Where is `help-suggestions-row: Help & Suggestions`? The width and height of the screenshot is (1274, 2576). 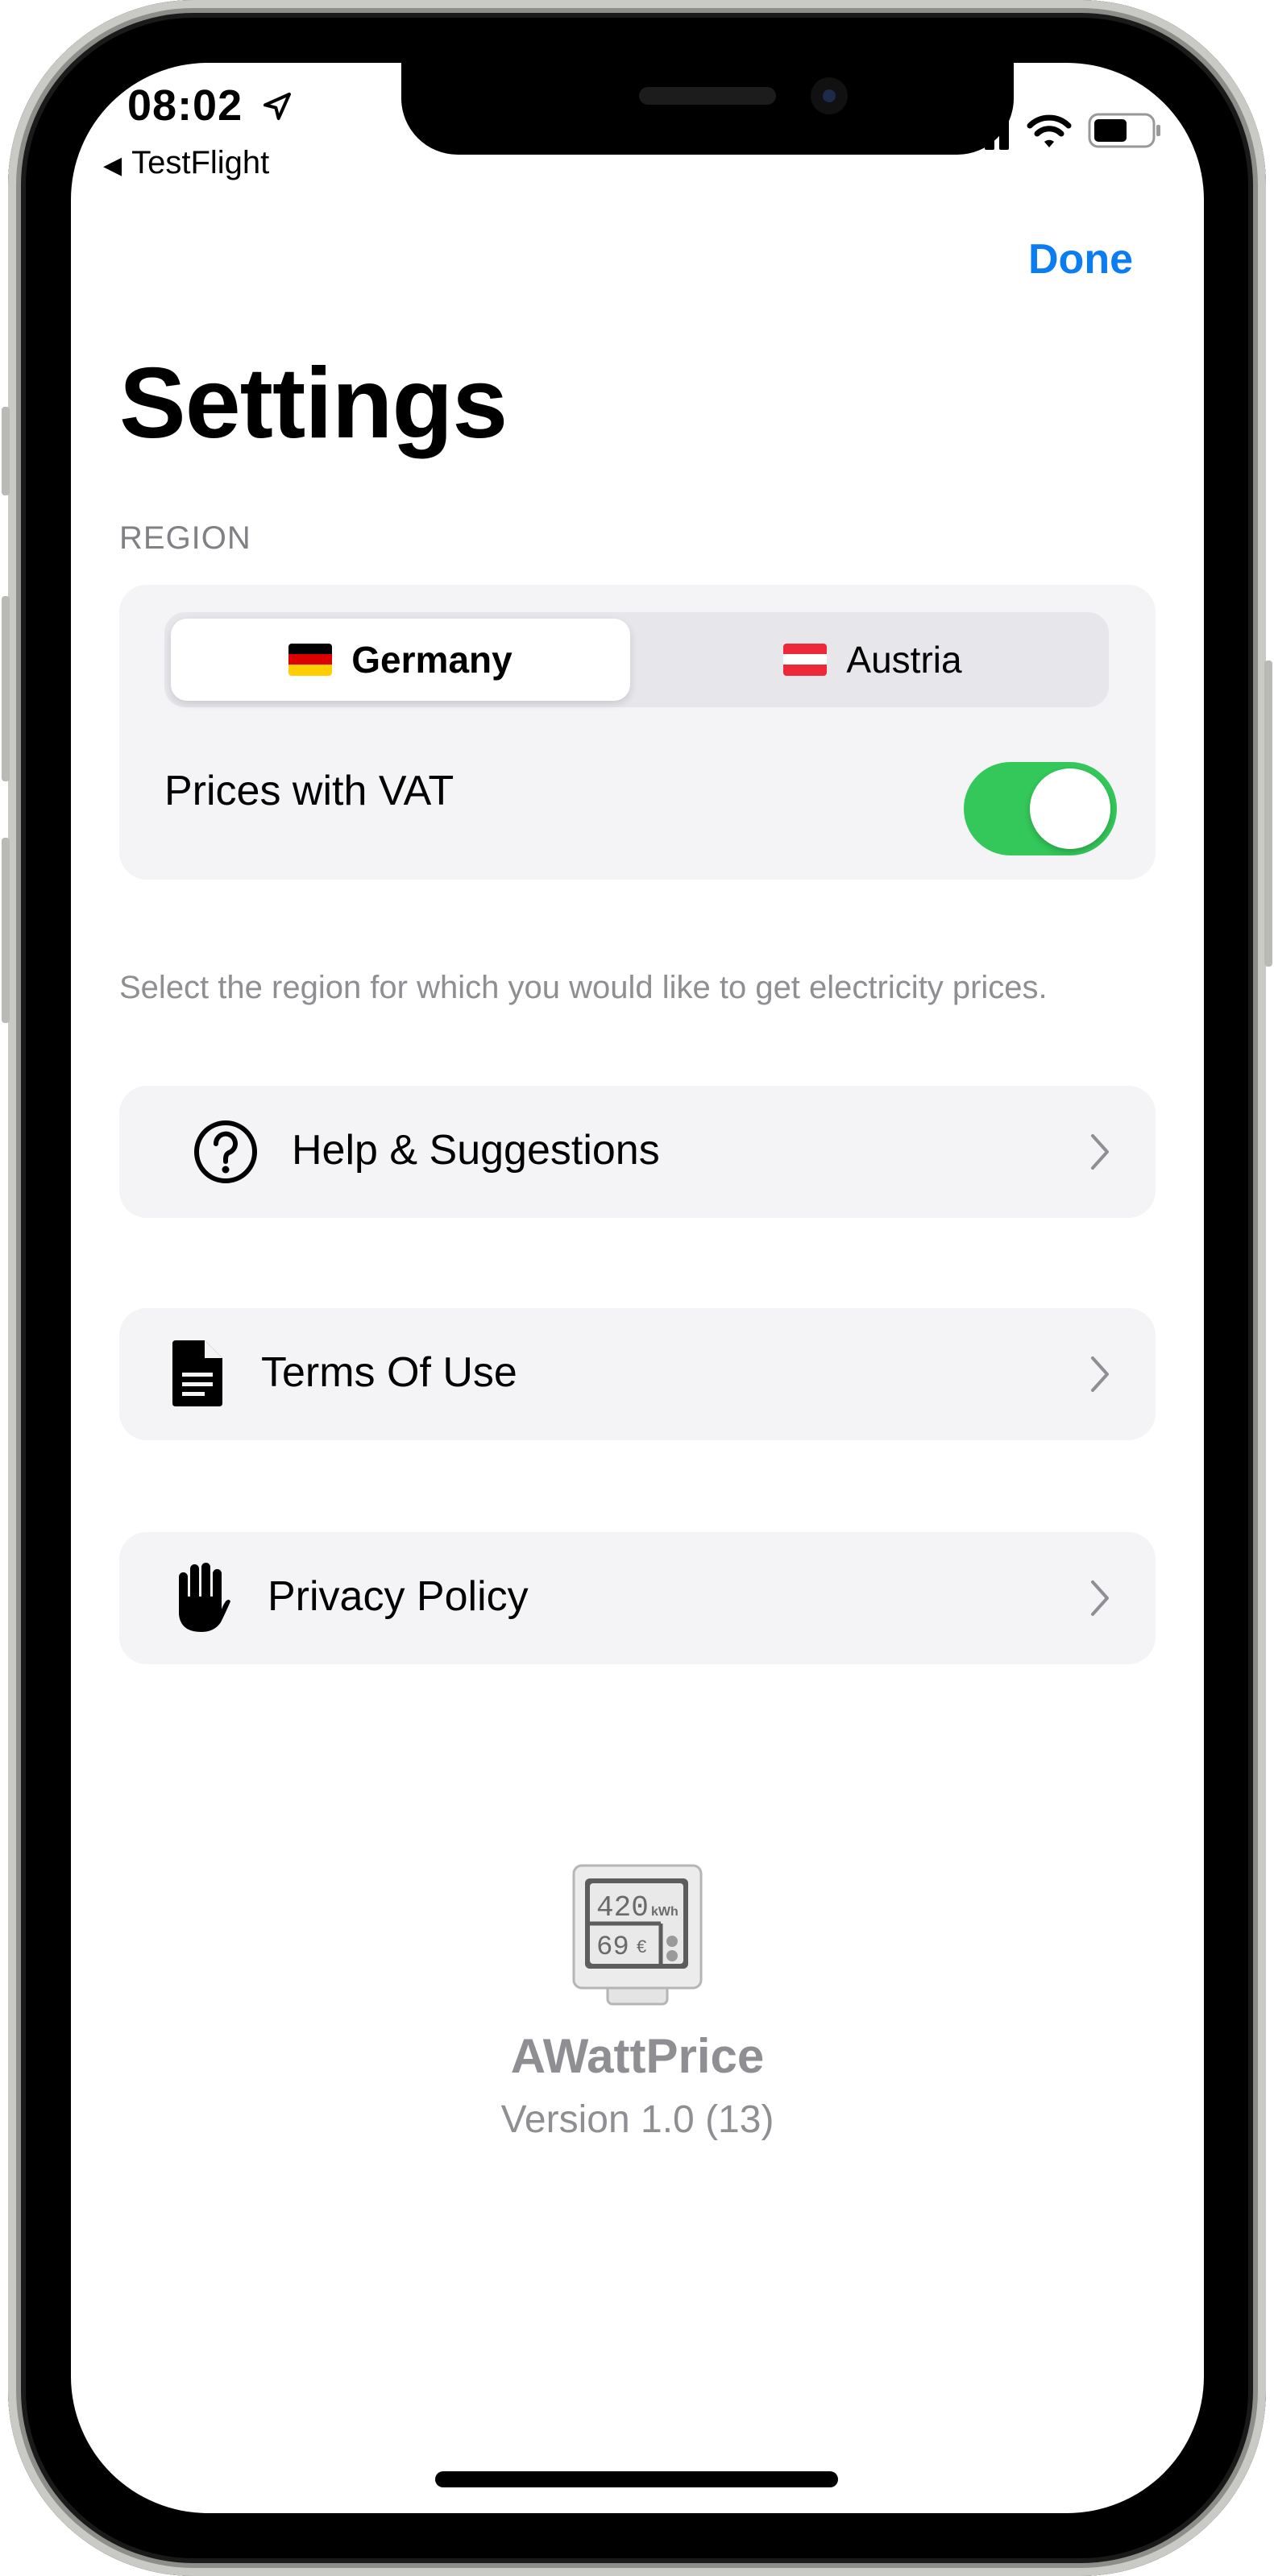 help-suggestions-row: Help & Suggestions is located at coordinates (637, 1152).